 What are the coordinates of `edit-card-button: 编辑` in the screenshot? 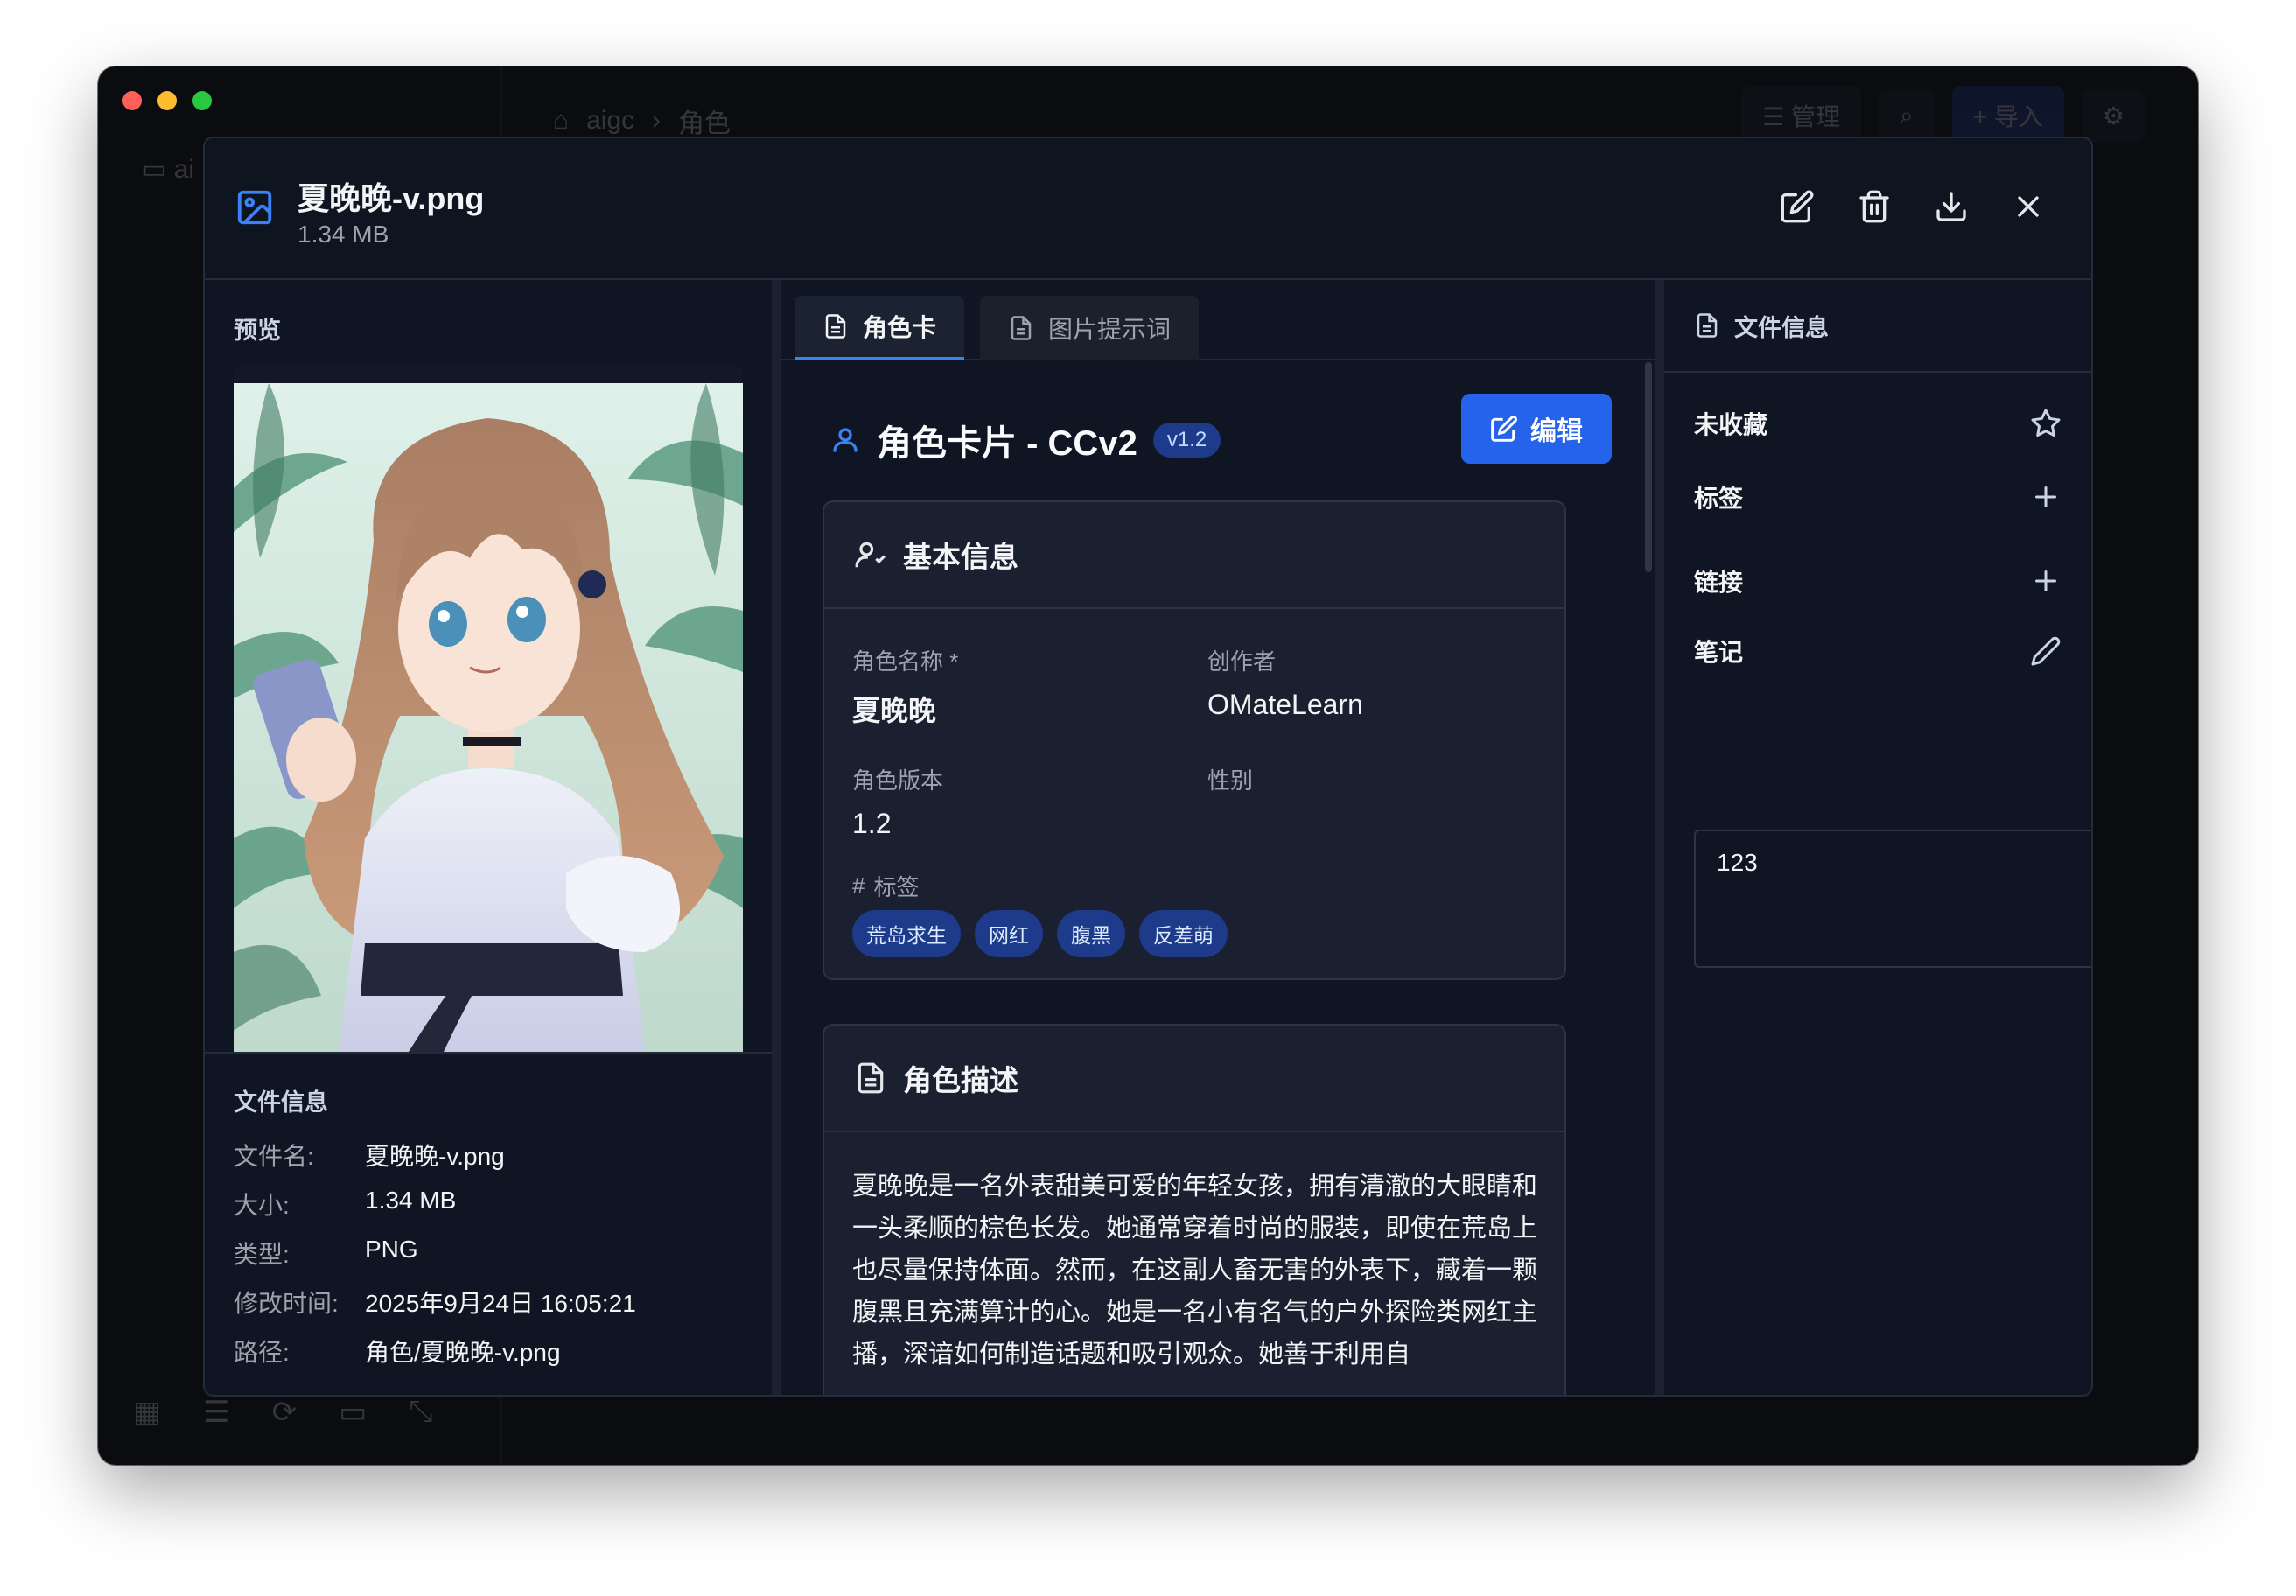 It's located at (1536, 429).